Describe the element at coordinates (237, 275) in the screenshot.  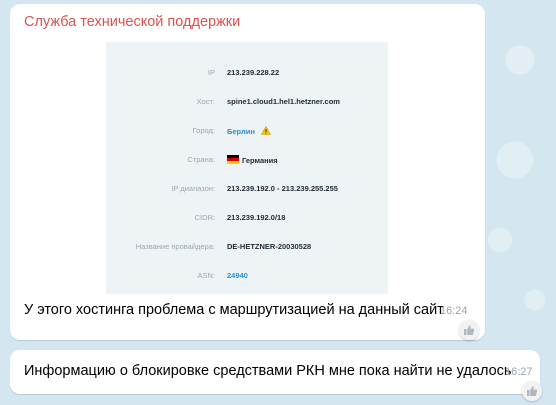
I see `asn-link: 24940` at that location.